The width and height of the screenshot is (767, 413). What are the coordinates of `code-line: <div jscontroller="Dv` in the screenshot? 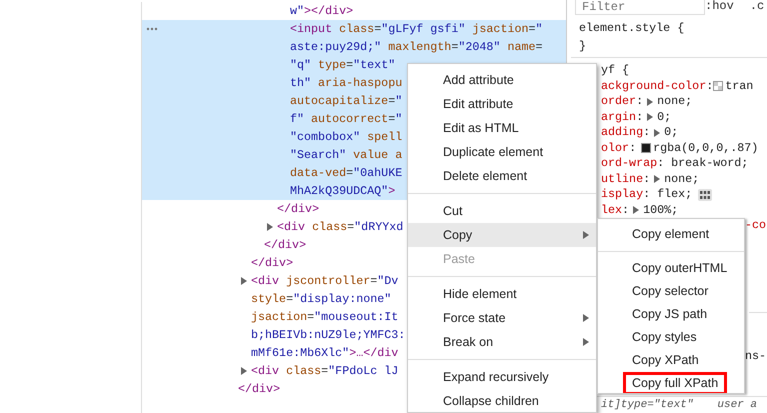 It's located at (324, 281).